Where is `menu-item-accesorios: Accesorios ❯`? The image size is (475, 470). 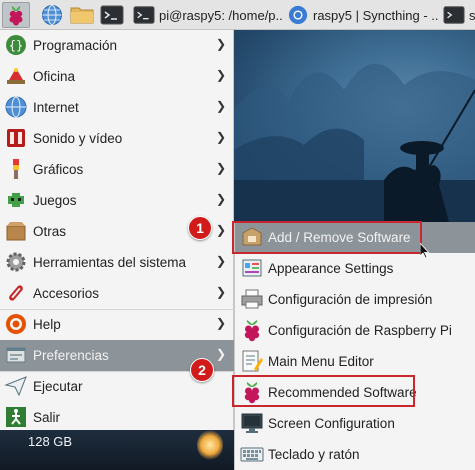 menu-item-accesorios: Accesorios ❯ is located at coordinates (117, 293).